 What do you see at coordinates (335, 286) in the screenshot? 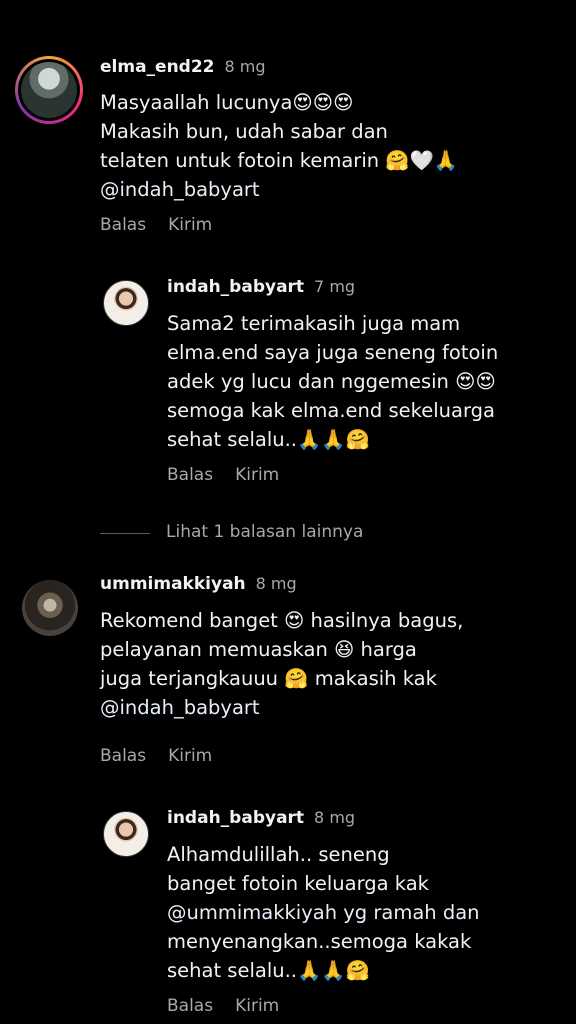
I see `timestamp: 7 mg` at bounding box center [335, 286].